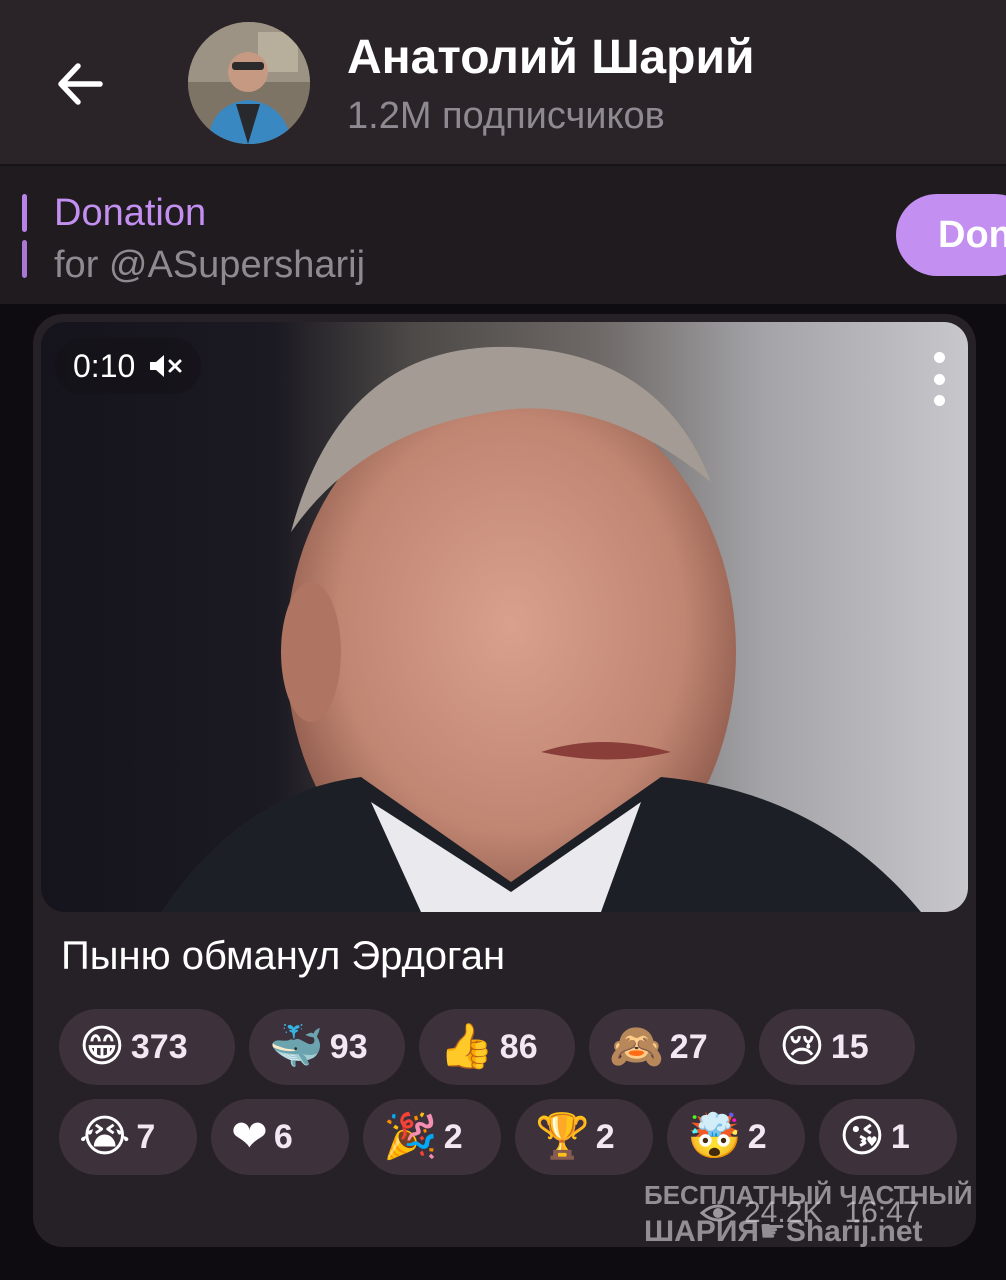 The height and width of the screenshot is (1280, 1006). Describe the element at coordinates (102, 1046) in the screenshot. I see `reaction-emoji-icon: 😁` at that location.